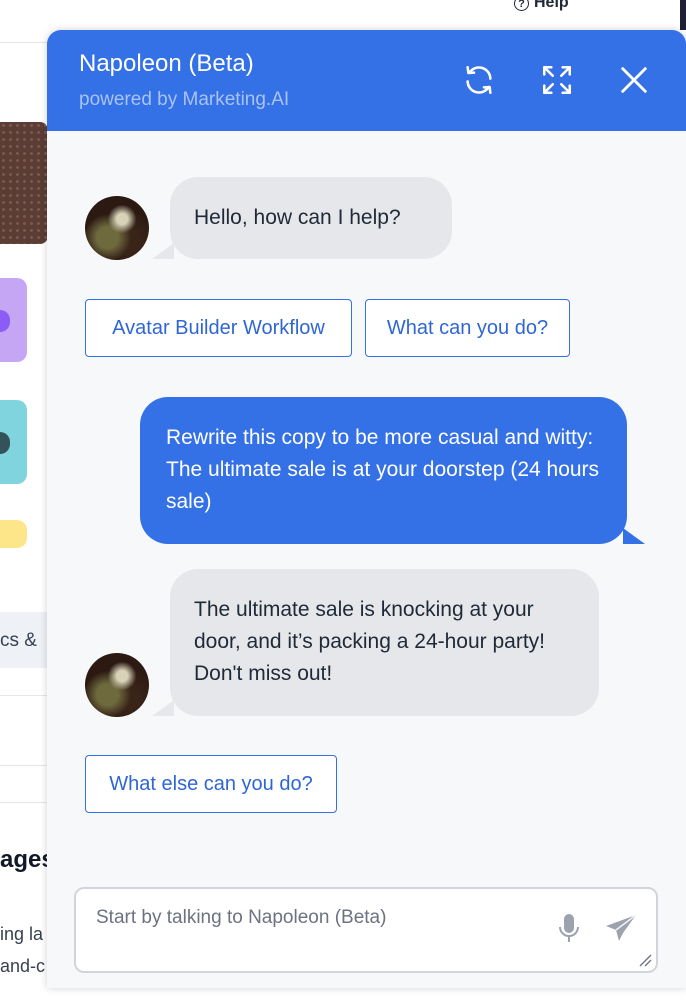 Image resolution: width=686 pixels, height=1004 pixels. Describe the element at coordinates (366, 80) in the screenshot. I see `chat-header: Napoleon (Beta) powered by Marketing.AI` at that location.